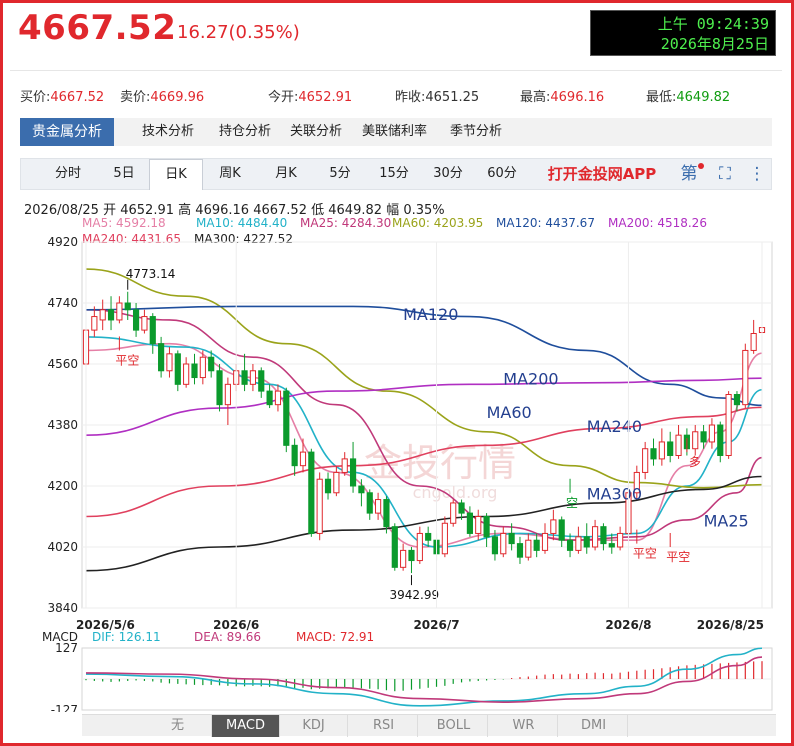 This screenshot has width=794, height=746. I want to click on clock-date: 2026年8月25日, so click(714, 44).